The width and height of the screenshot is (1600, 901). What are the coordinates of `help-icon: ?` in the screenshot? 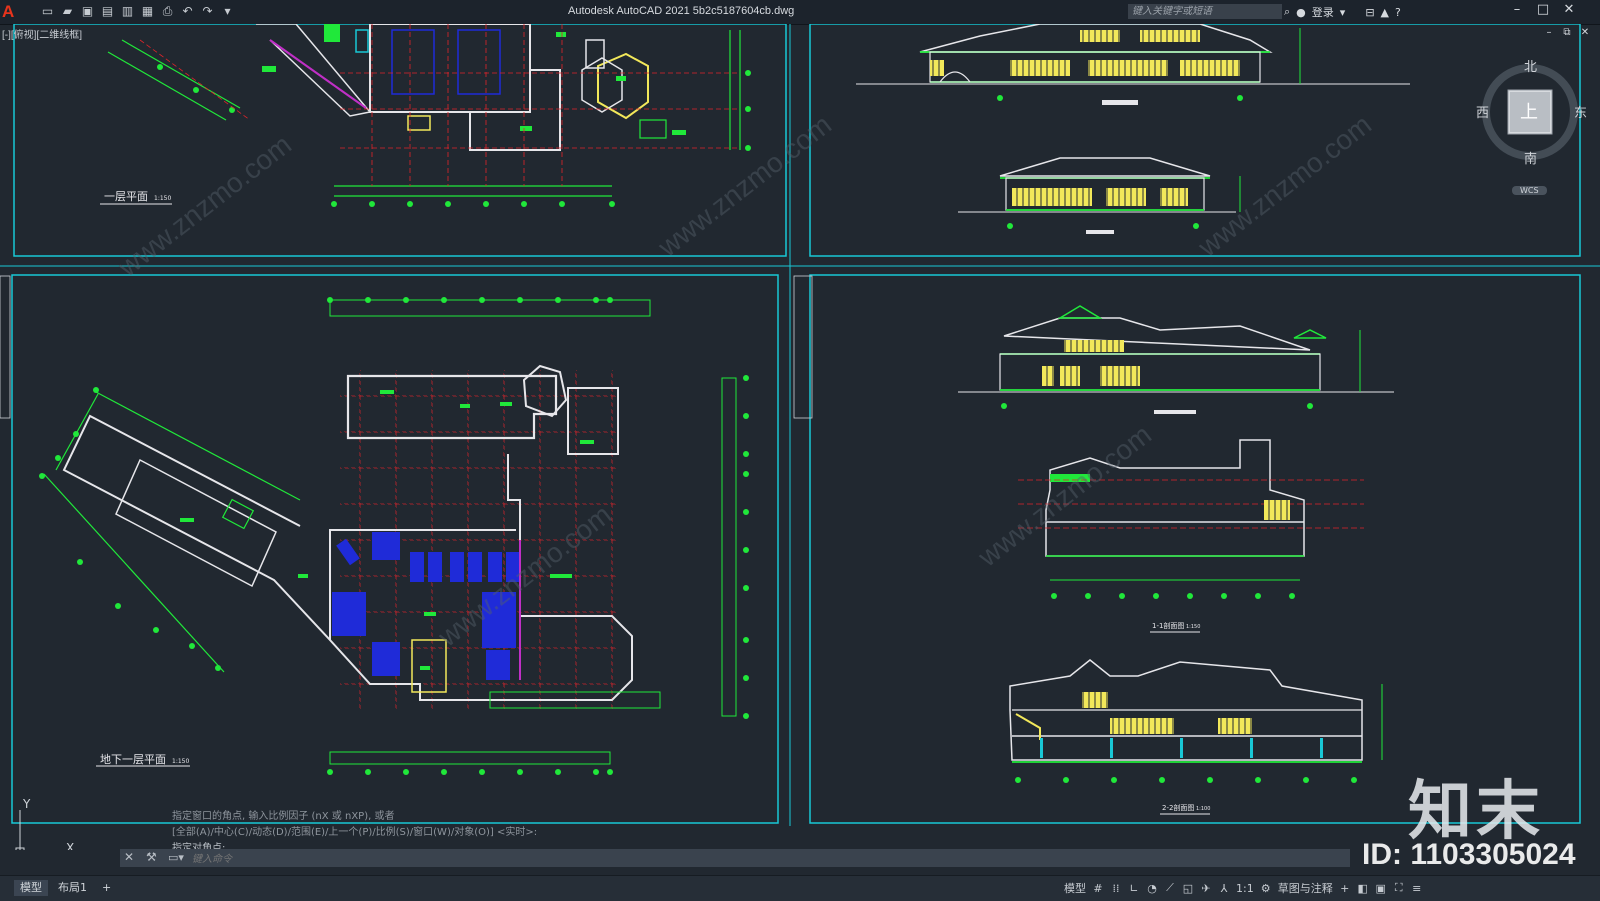 It's located at (1398, 12).